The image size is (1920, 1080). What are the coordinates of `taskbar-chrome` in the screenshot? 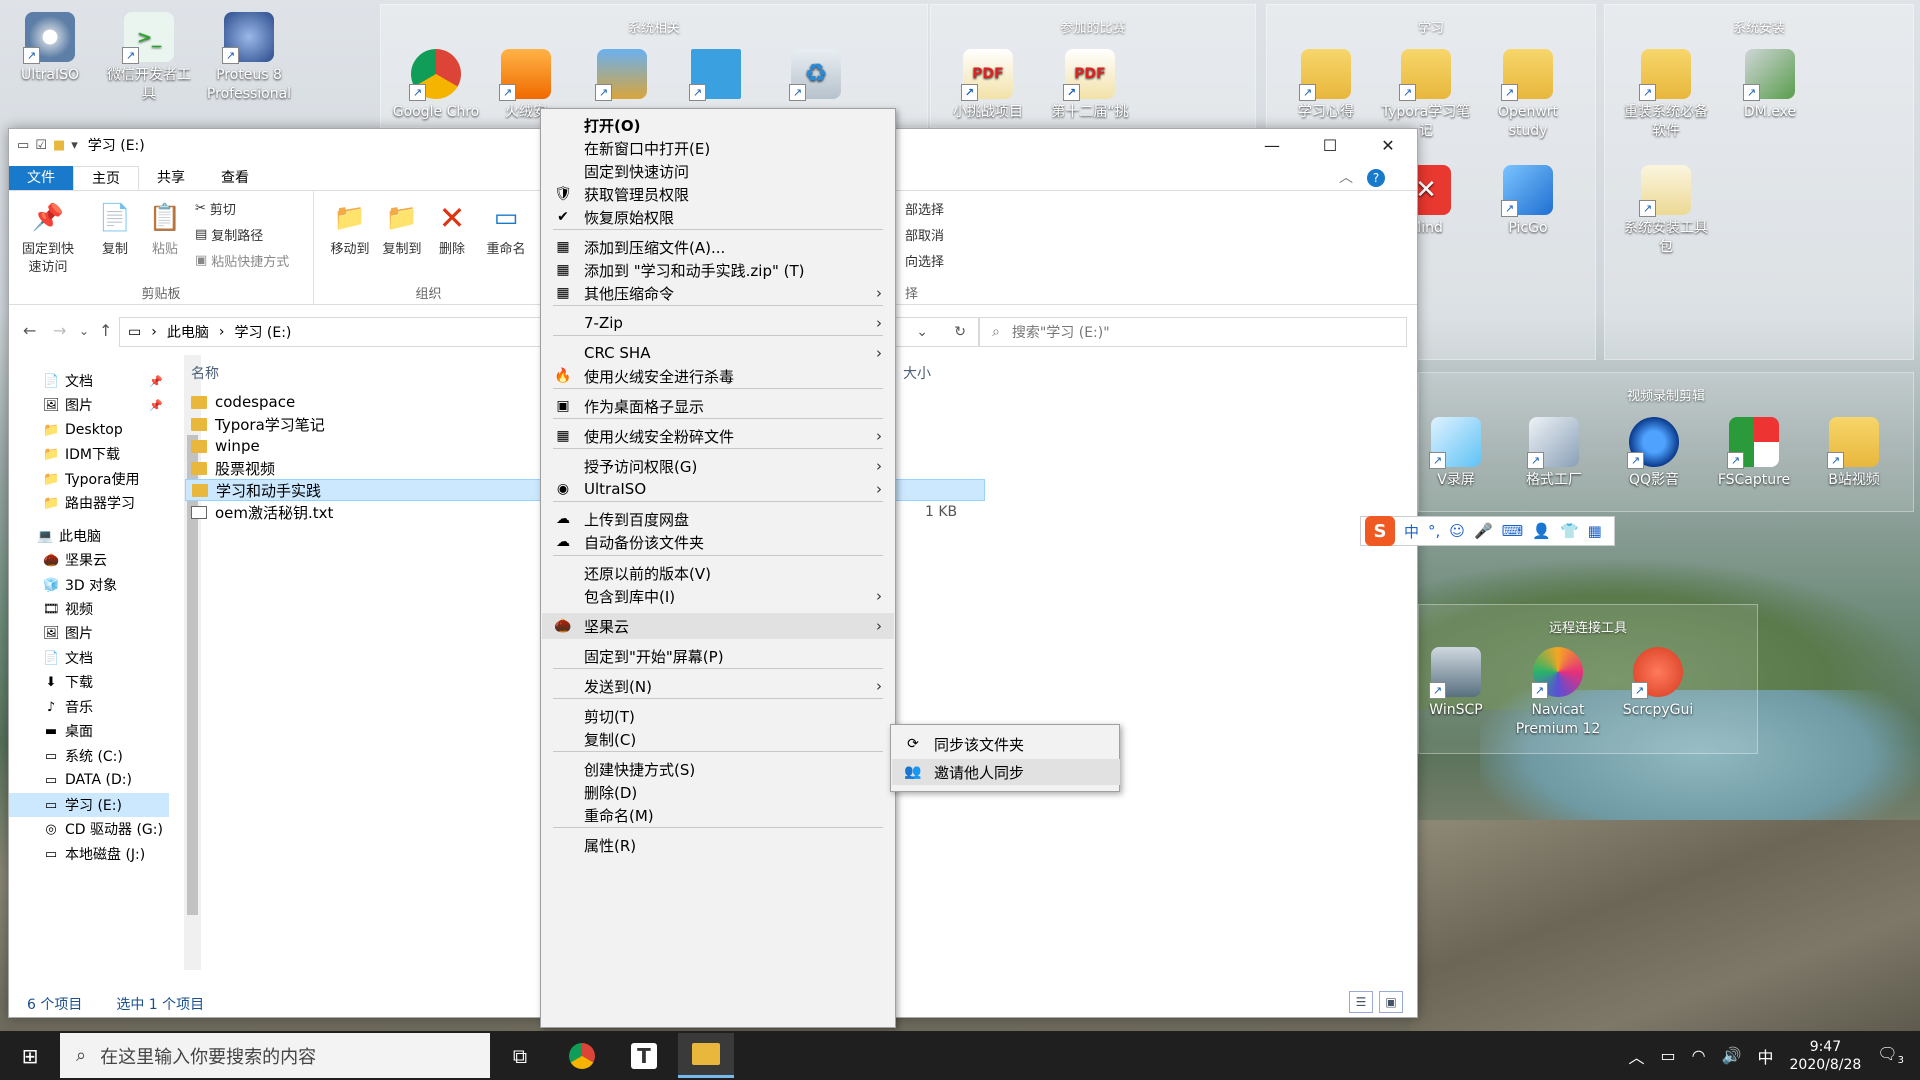 It's located at (582, 1055).